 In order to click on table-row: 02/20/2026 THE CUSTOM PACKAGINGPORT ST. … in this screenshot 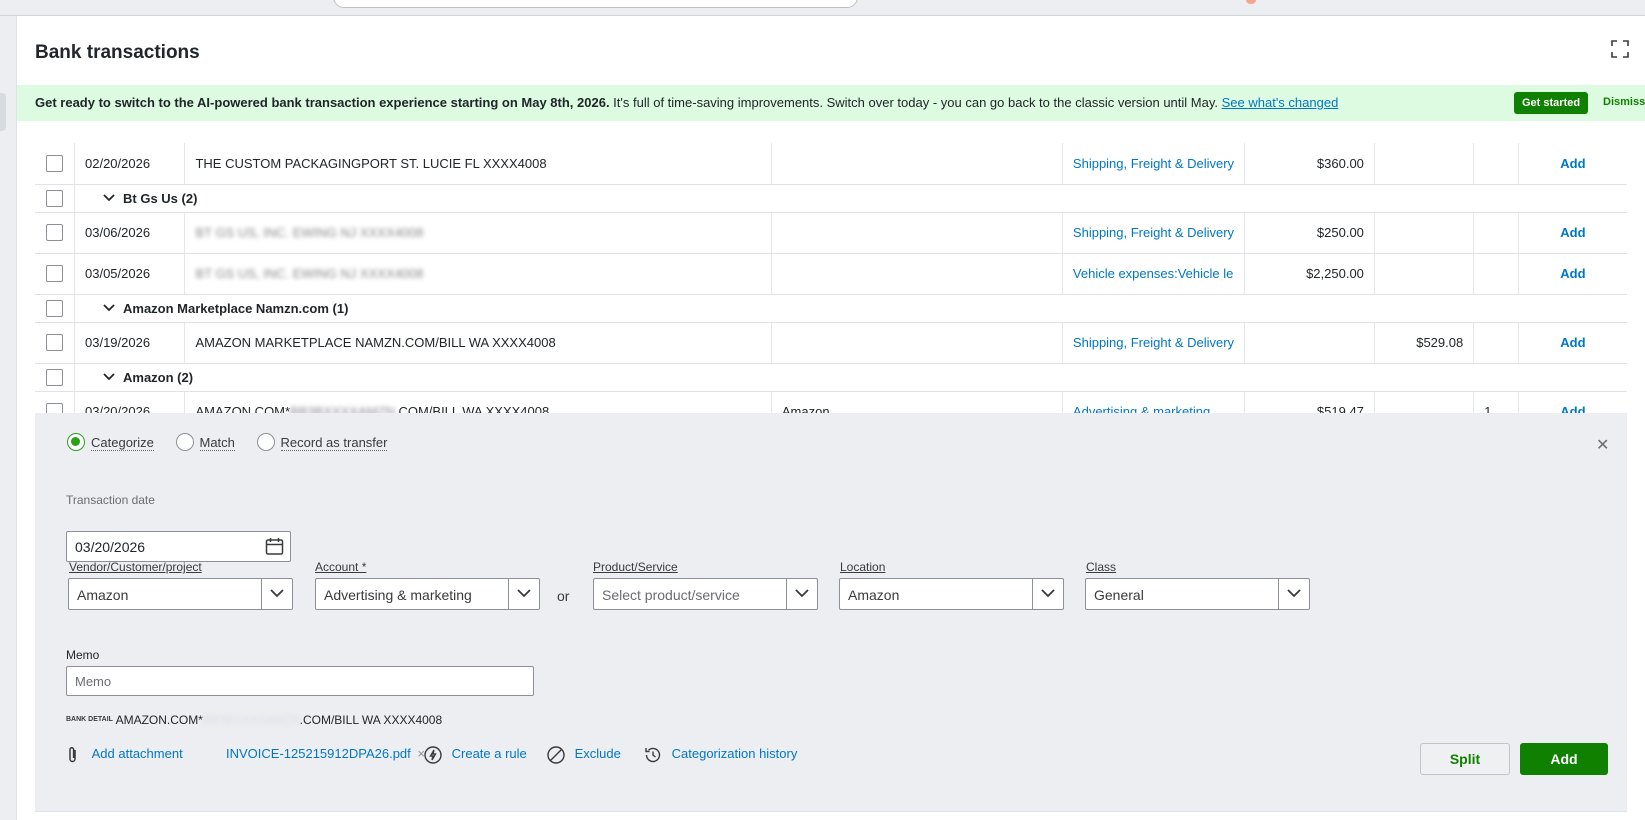, I will do `click(831, 164)`.